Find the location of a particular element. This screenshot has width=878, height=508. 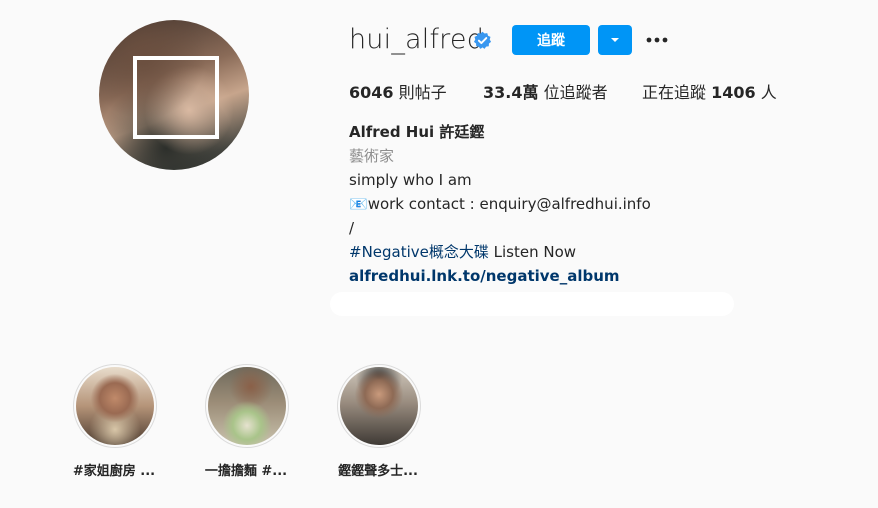

redaction-mark is located at coordinates (532, 304).